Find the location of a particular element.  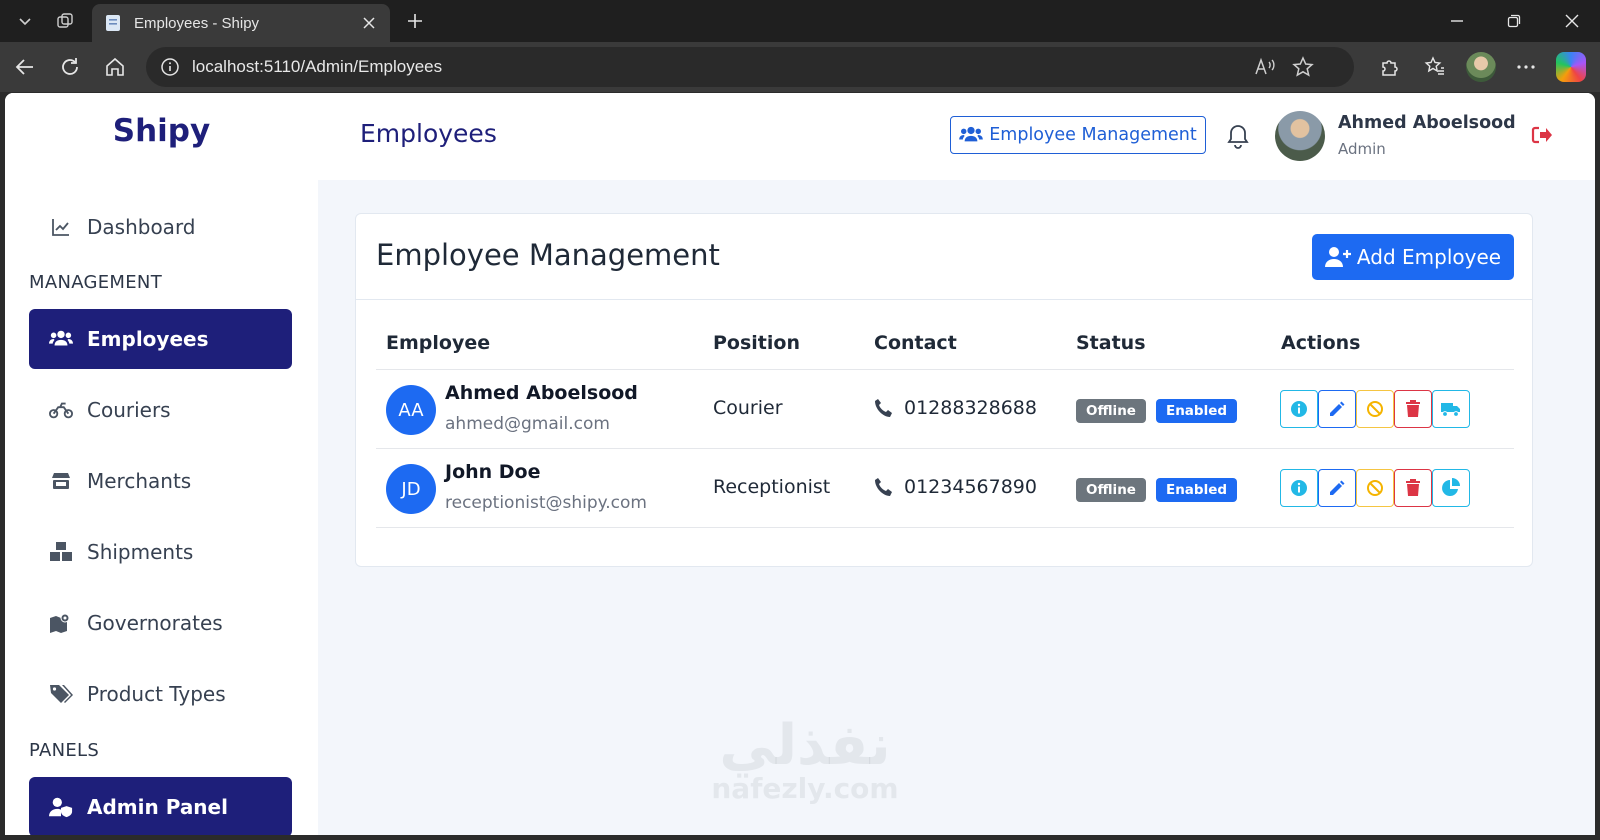

close-window-button is located at coordinates (1572, 21).